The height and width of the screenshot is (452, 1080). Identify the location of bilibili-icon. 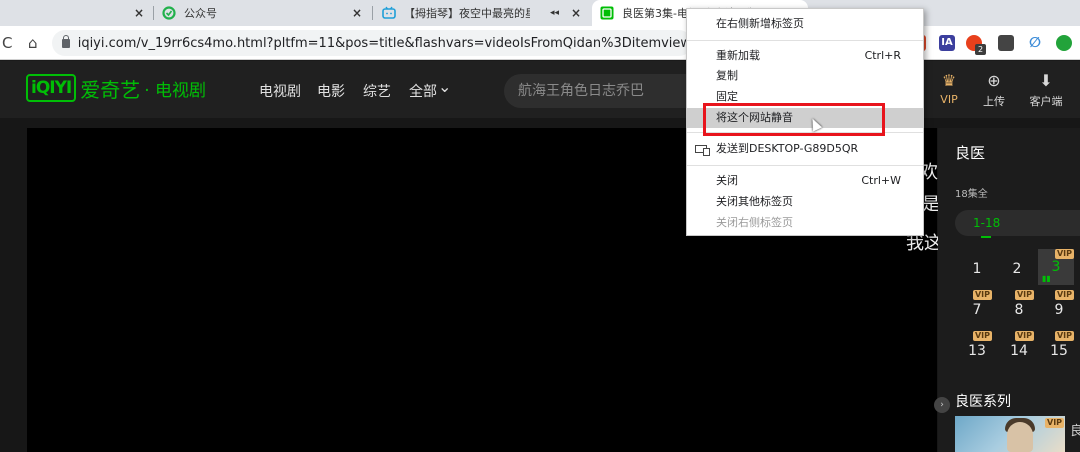
(389, 12).